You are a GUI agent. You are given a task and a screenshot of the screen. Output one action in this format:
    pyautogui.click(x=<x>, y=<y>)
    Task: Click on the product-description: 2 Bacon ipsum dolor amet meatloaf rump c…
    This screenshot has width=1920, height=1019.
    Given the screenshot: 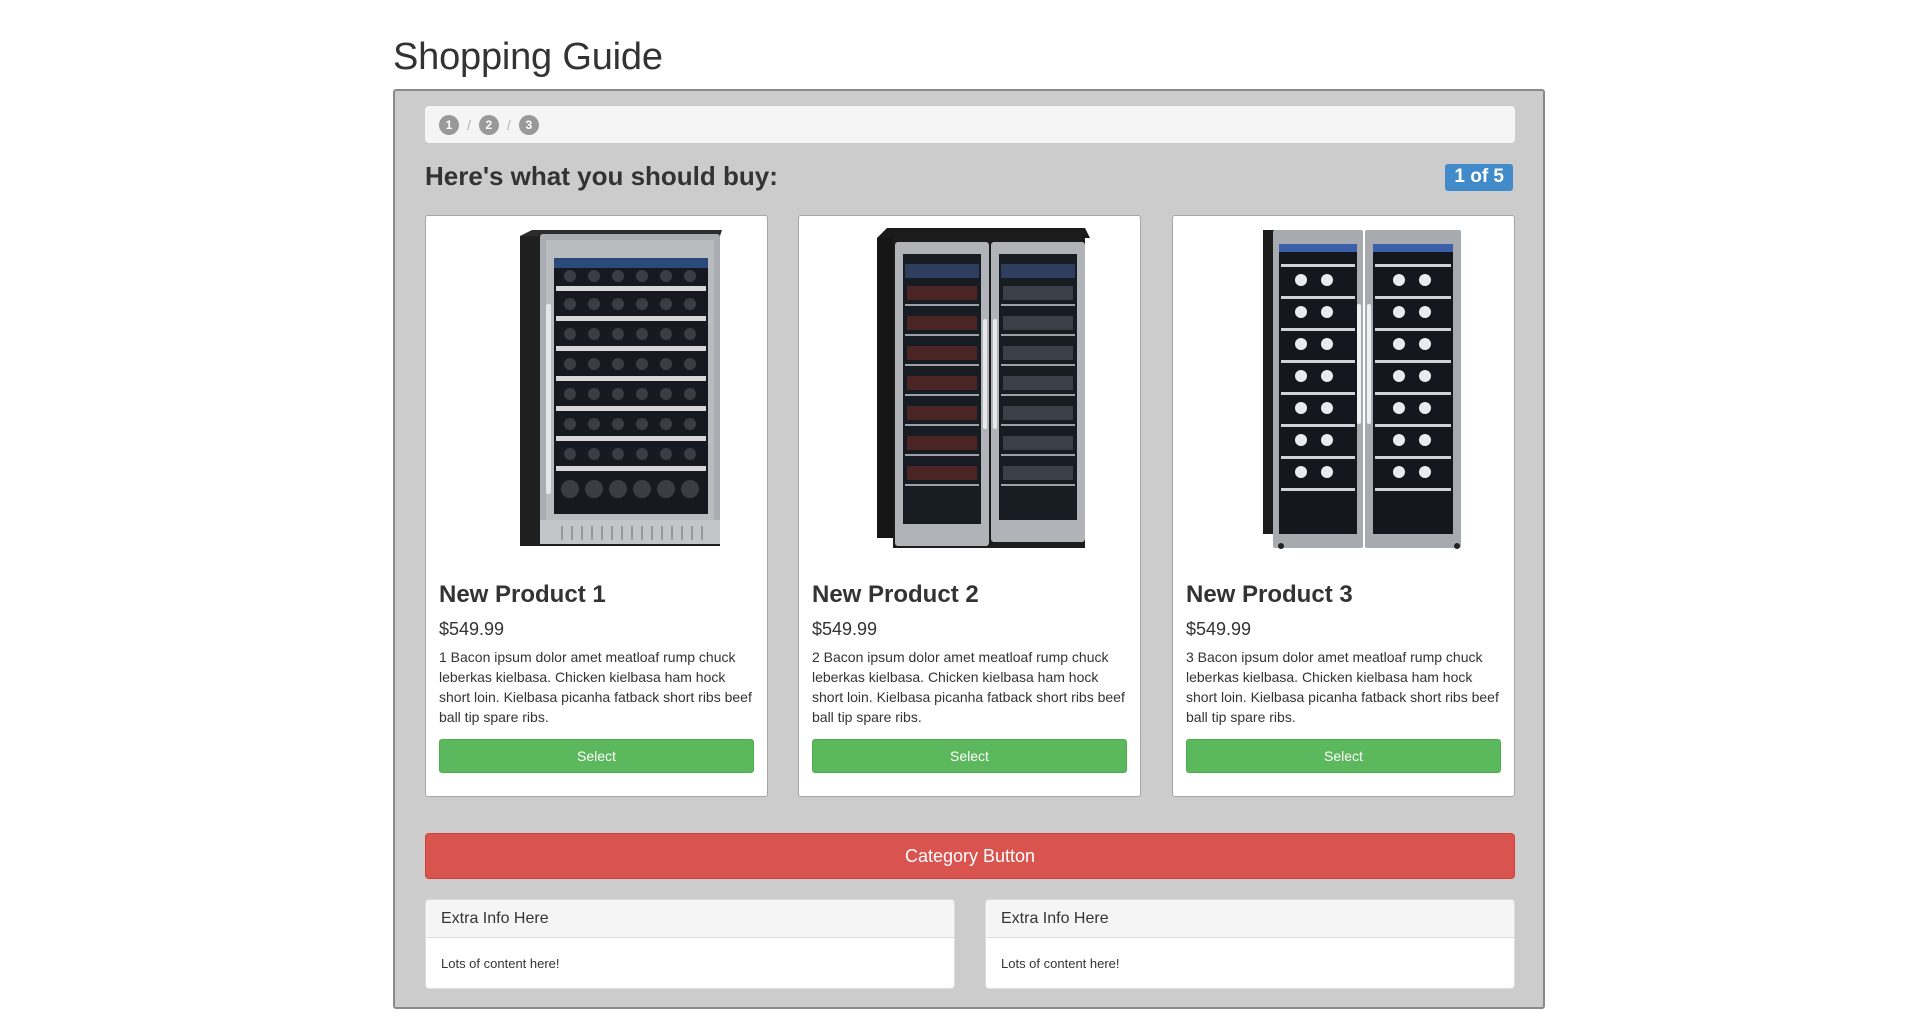 What is the action you would take?
    pyautogui.click(x=968, y=687)
    